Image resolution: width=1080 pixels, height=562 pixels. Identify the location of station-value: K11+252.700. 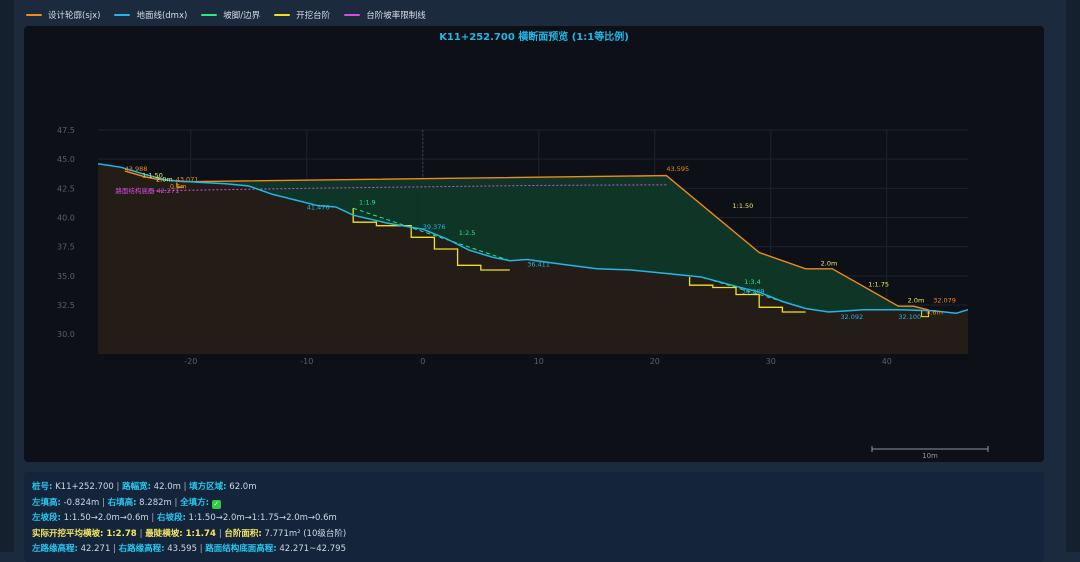
(84, 487).